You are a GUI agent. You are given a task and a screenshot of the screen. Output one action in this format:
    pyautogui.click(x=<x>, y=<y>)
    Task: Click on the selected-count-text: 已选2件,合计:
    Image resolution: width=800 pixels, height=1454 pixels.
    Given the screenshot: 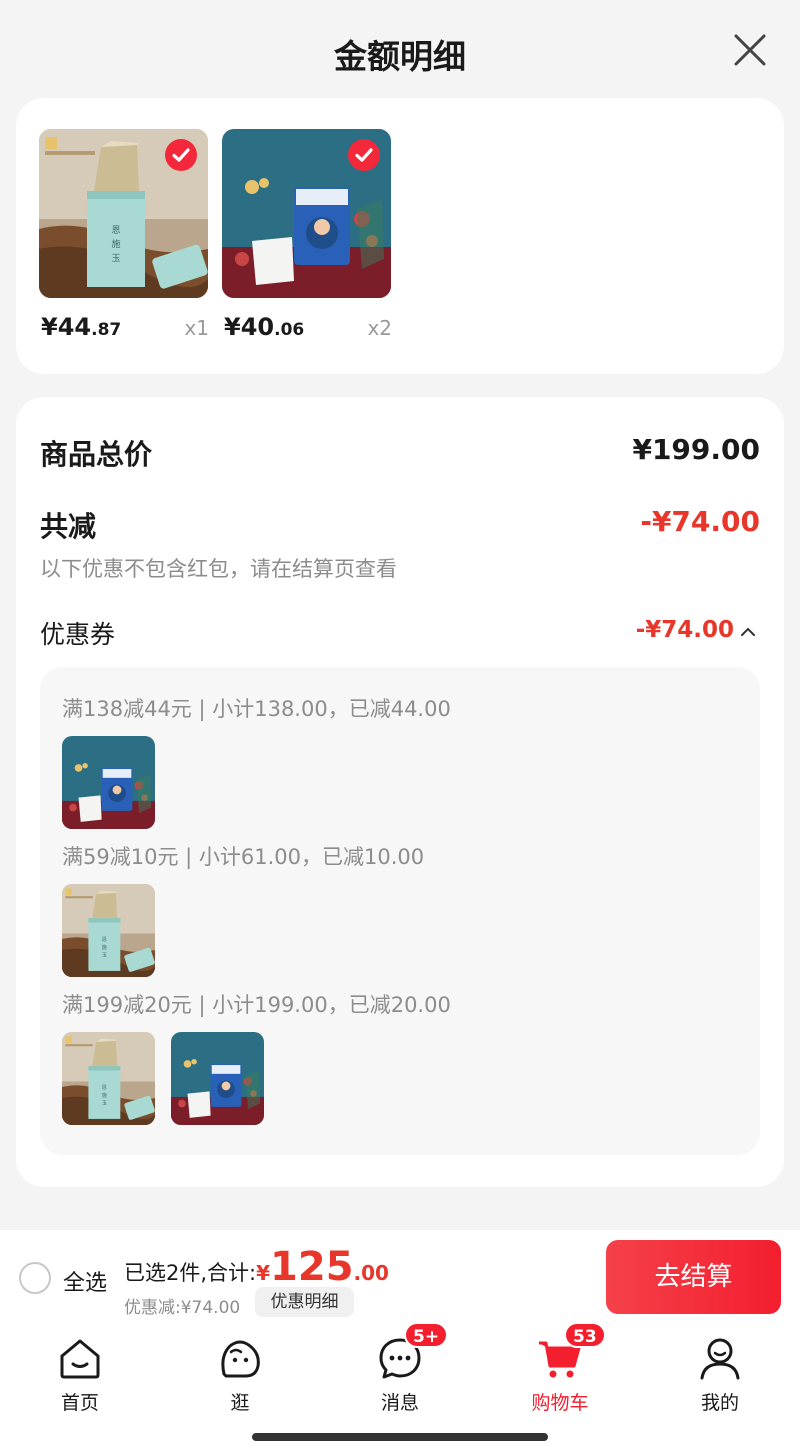 What is the action you would take?
    pyautogui.click(x=190, y=1273)
    